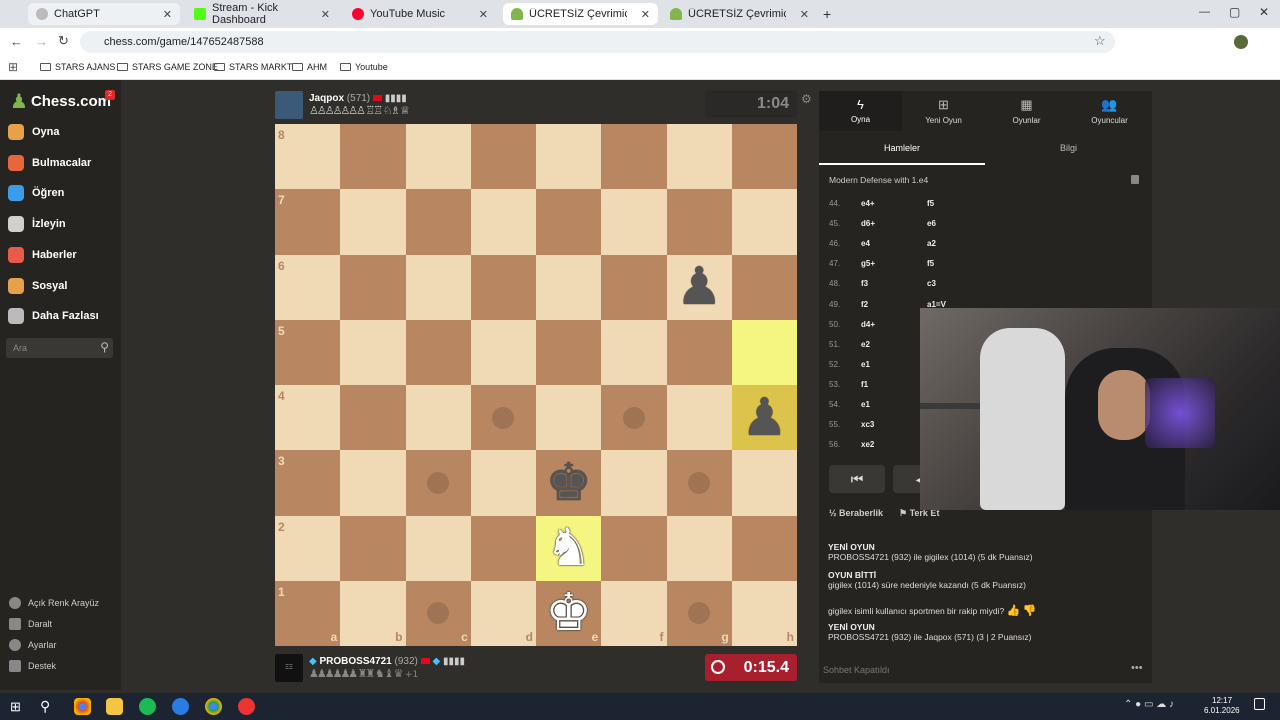 The width and height of the screenshot is (1280, 720). What do you see at coordinates (957, 283) in the screenshot?
I see `black-move: c3` at bounding box center [957, 283].